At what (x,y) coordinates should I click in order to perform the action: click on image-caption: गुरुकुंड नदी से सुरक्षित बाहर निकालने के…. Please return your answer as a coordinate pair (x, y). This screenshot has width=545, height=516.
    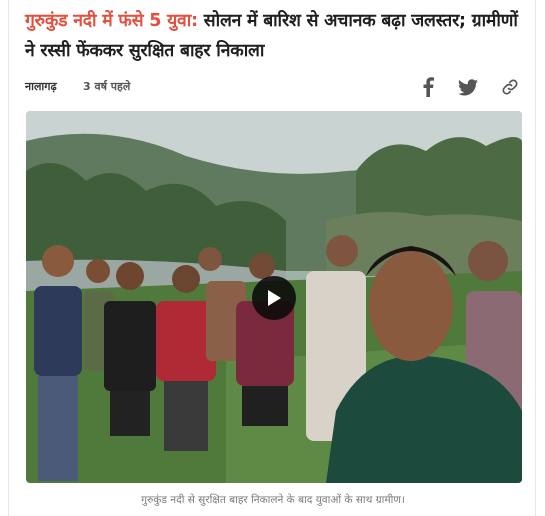
    Looking at the image, I should click on (273, 500).